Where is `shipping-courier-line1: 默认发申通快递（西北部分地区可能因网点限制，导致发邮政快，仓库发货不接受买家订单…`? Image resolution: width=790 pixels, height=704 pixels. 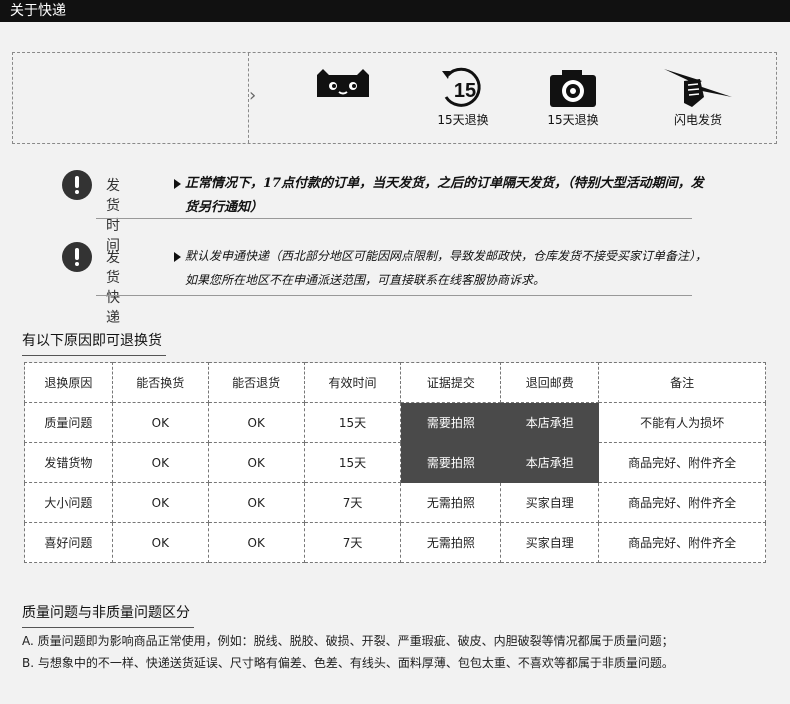
shipping-courier-line1: 默认发申通快递（西北部分地区可能因网点限制，导致发邮政快，仓库发货不接受买家订单… is located at coordinates (446, 256).